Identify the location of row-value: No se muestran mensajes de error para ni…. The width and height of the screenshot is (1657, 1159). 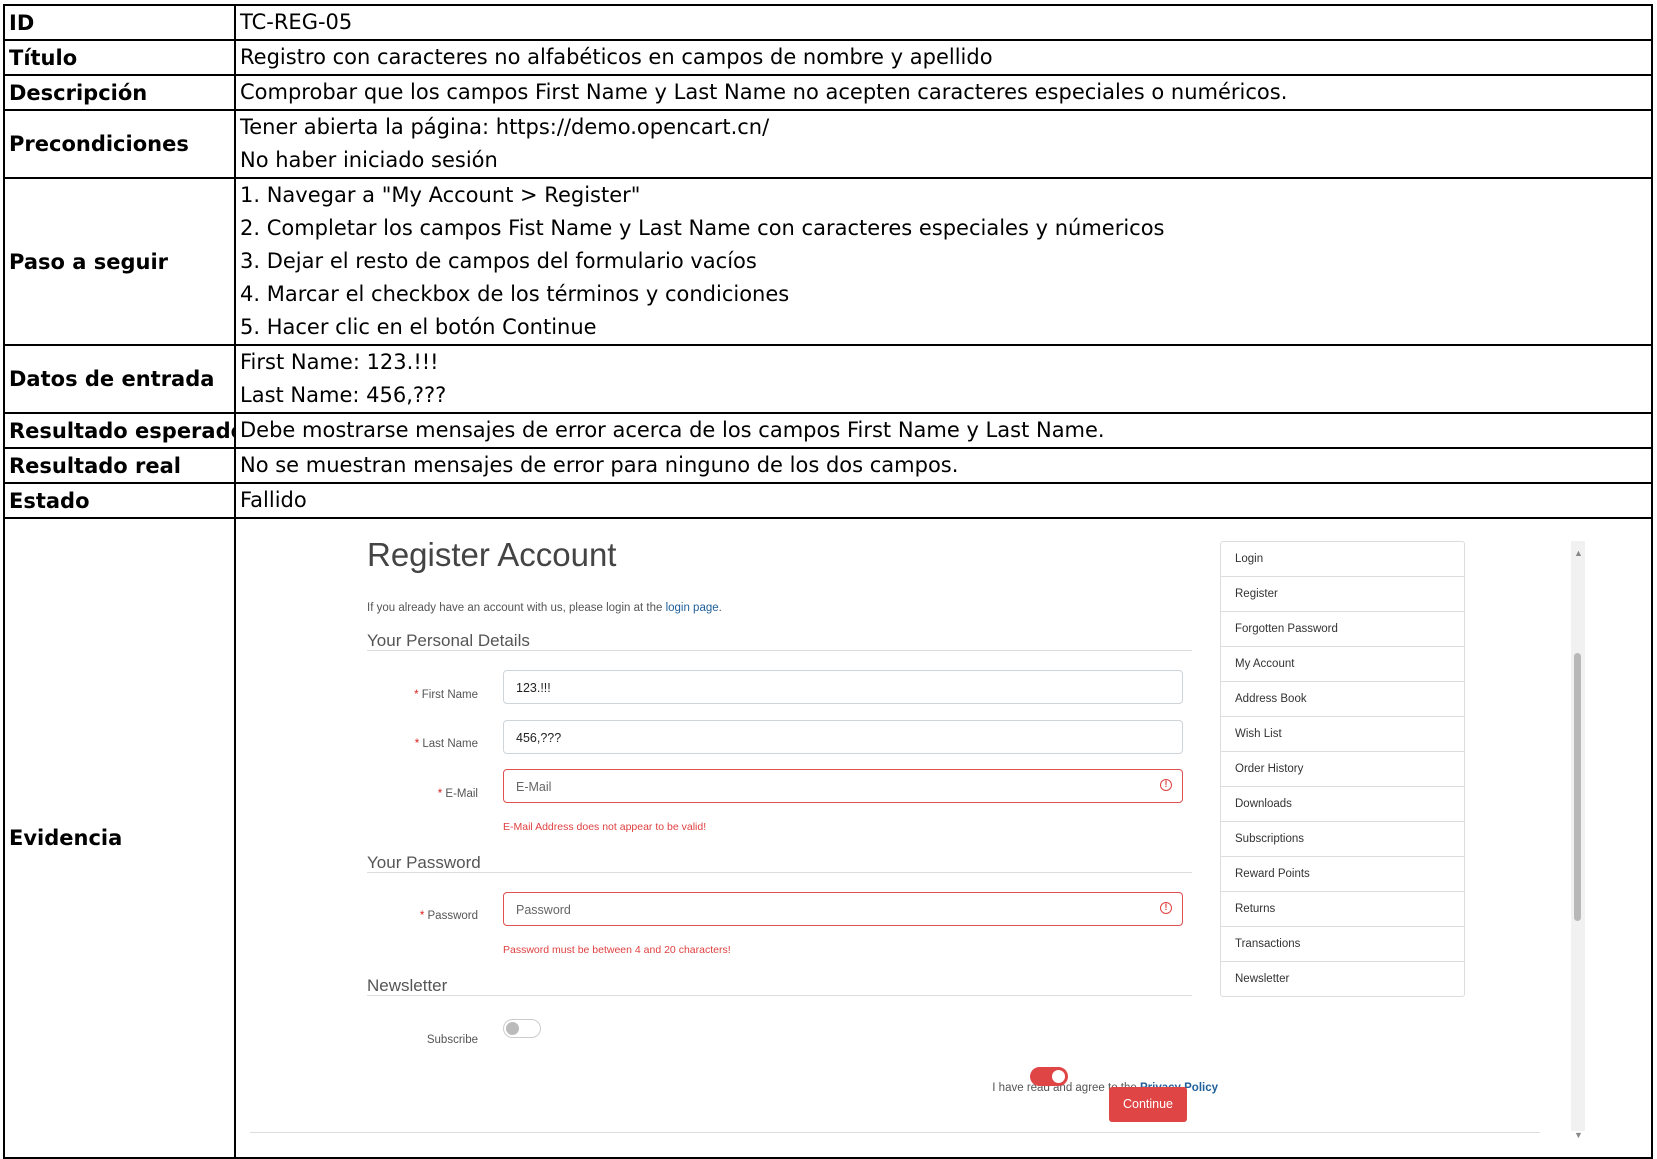
(943, 465).